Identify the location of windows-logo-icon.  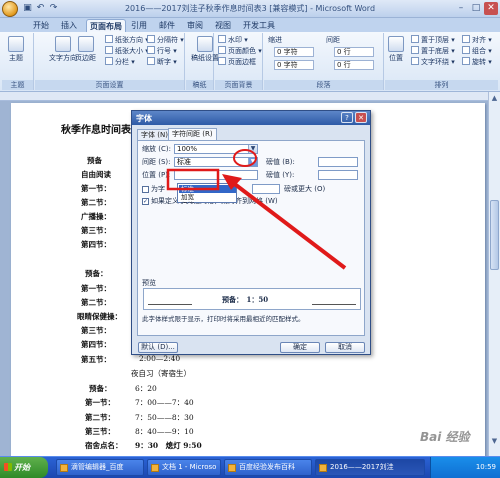
(8, 467).